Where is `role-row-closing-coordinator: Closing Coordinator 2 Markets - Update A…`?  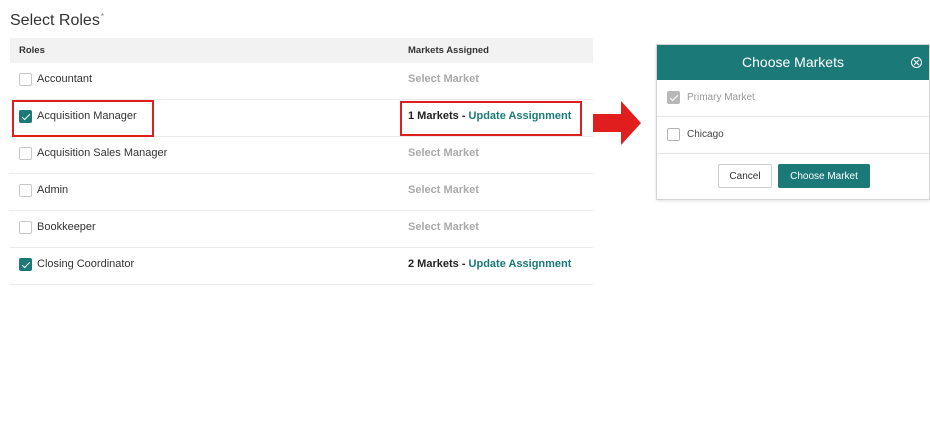 role-row-closing-coordinator: Closing Coordinator 2 Markets - Update A… is located at coordinates (301, 266).